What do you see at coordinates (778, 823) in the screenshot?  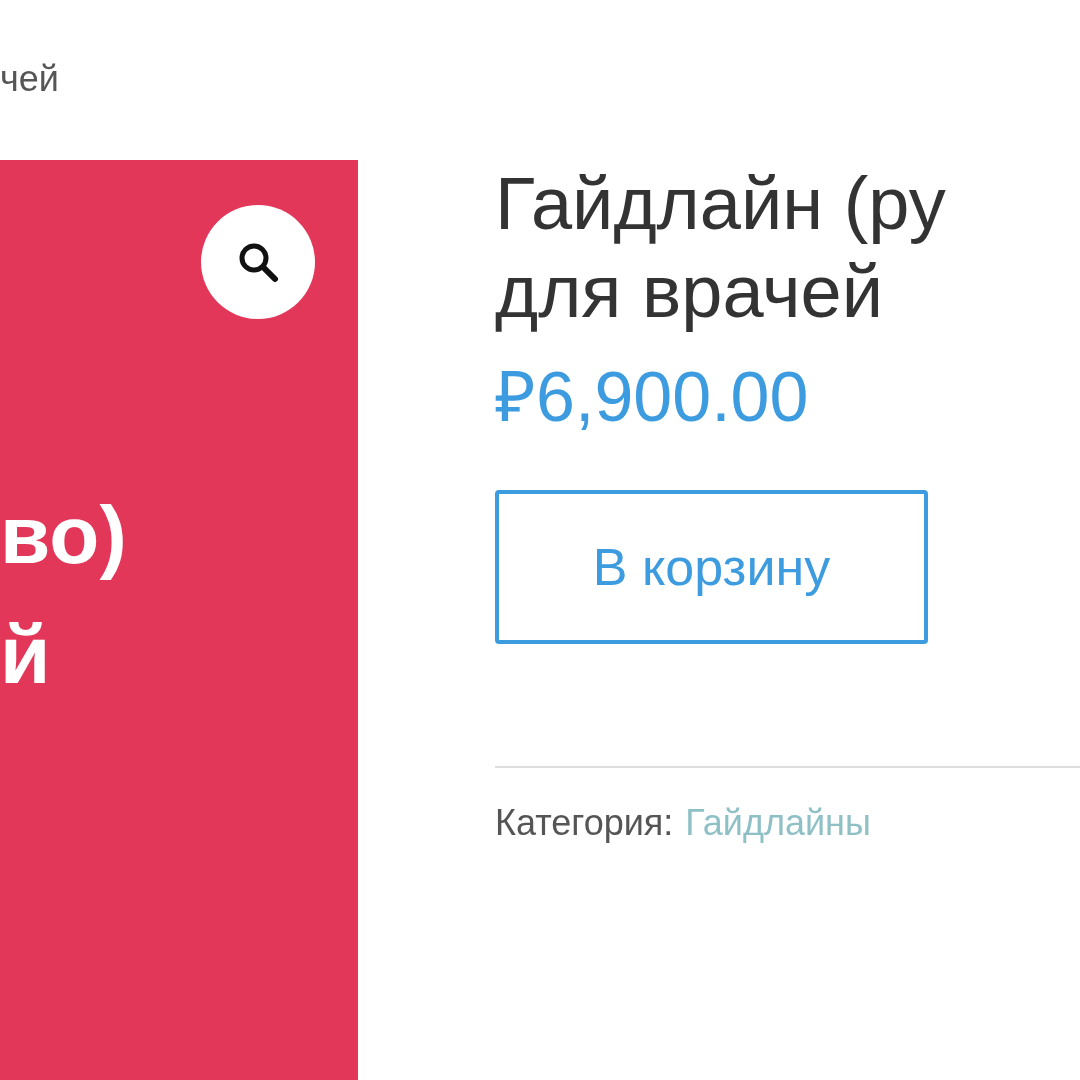 I see `category-link: Гайдлайны` at bounding box center [778, 823].